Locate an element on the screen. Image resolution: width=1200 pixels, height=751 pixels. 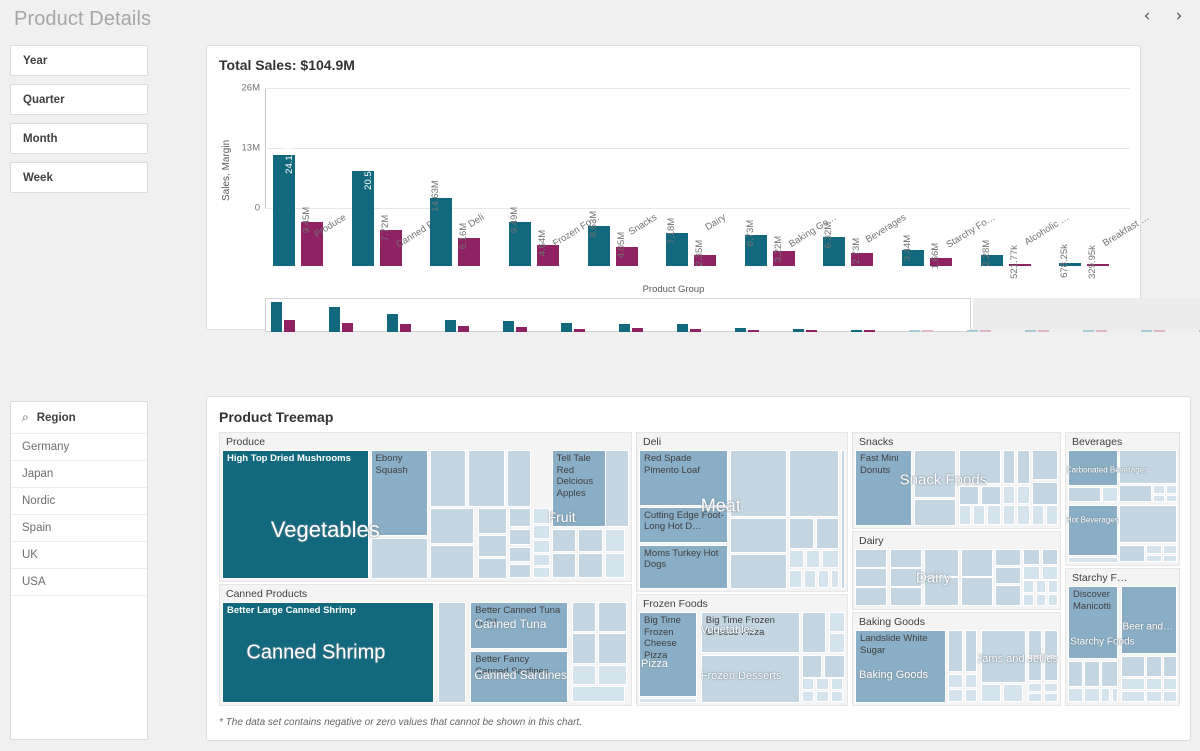
treemap-tile: Landslide White Sugar is located at coordinates (901, 666).